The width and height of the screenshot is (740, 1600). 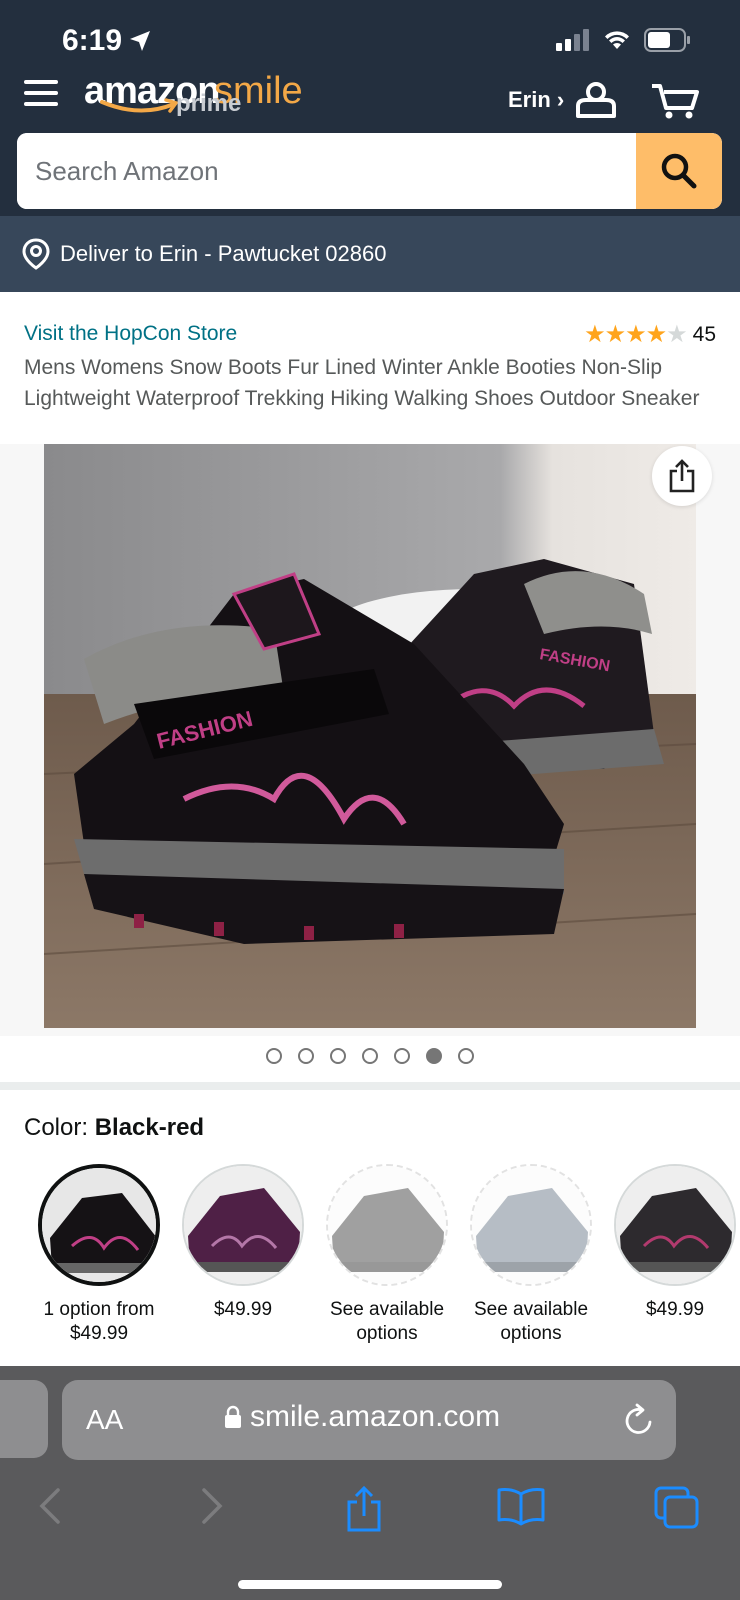 What do you see at coordinates (572, 40) in the screenshot?
I see `signal-icon` at bounding box center [572, 40].